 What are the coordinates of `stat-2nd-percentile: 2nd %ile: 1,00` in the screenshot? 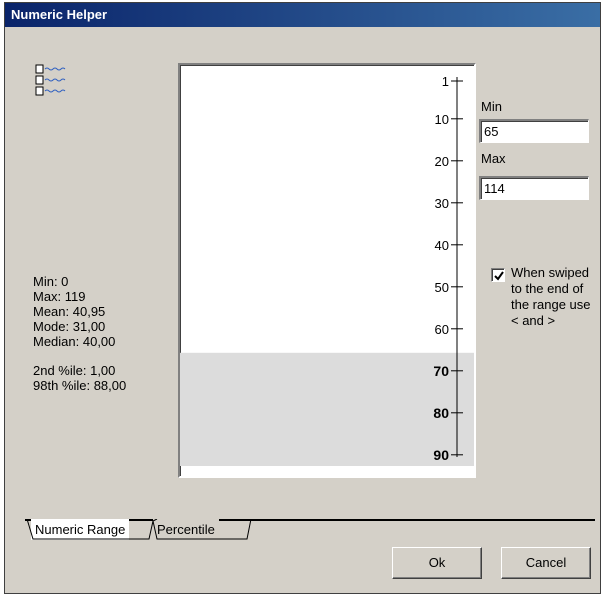 It's located at (74, 370).